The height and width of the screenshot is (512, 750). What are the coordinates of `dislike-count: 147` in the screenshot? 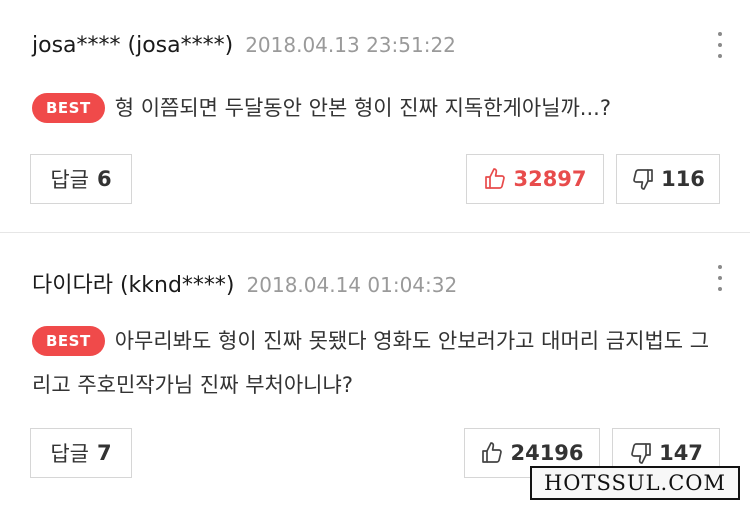 It's located at (681, 453).